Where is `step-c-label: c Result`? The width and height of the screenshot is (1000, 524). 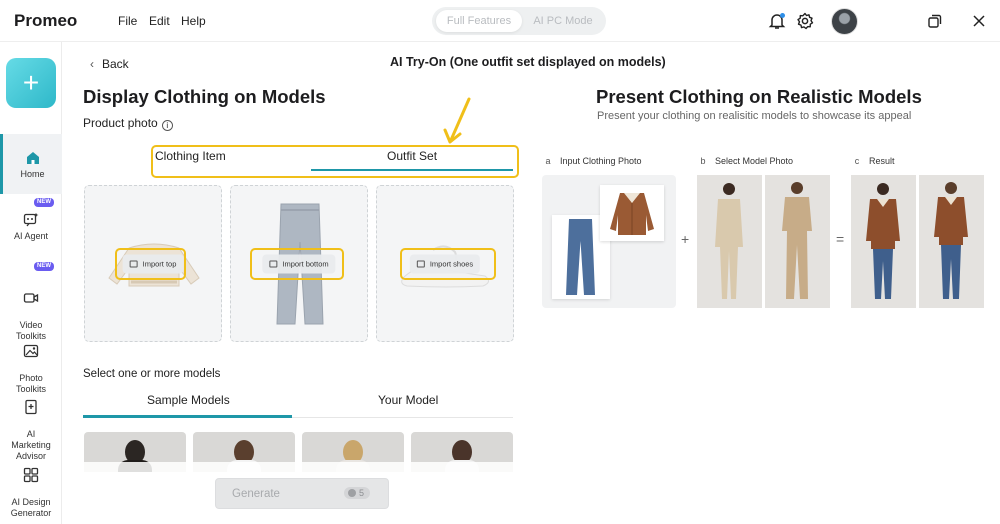 step-c-label: c Result is located at coordinates (873, 161).